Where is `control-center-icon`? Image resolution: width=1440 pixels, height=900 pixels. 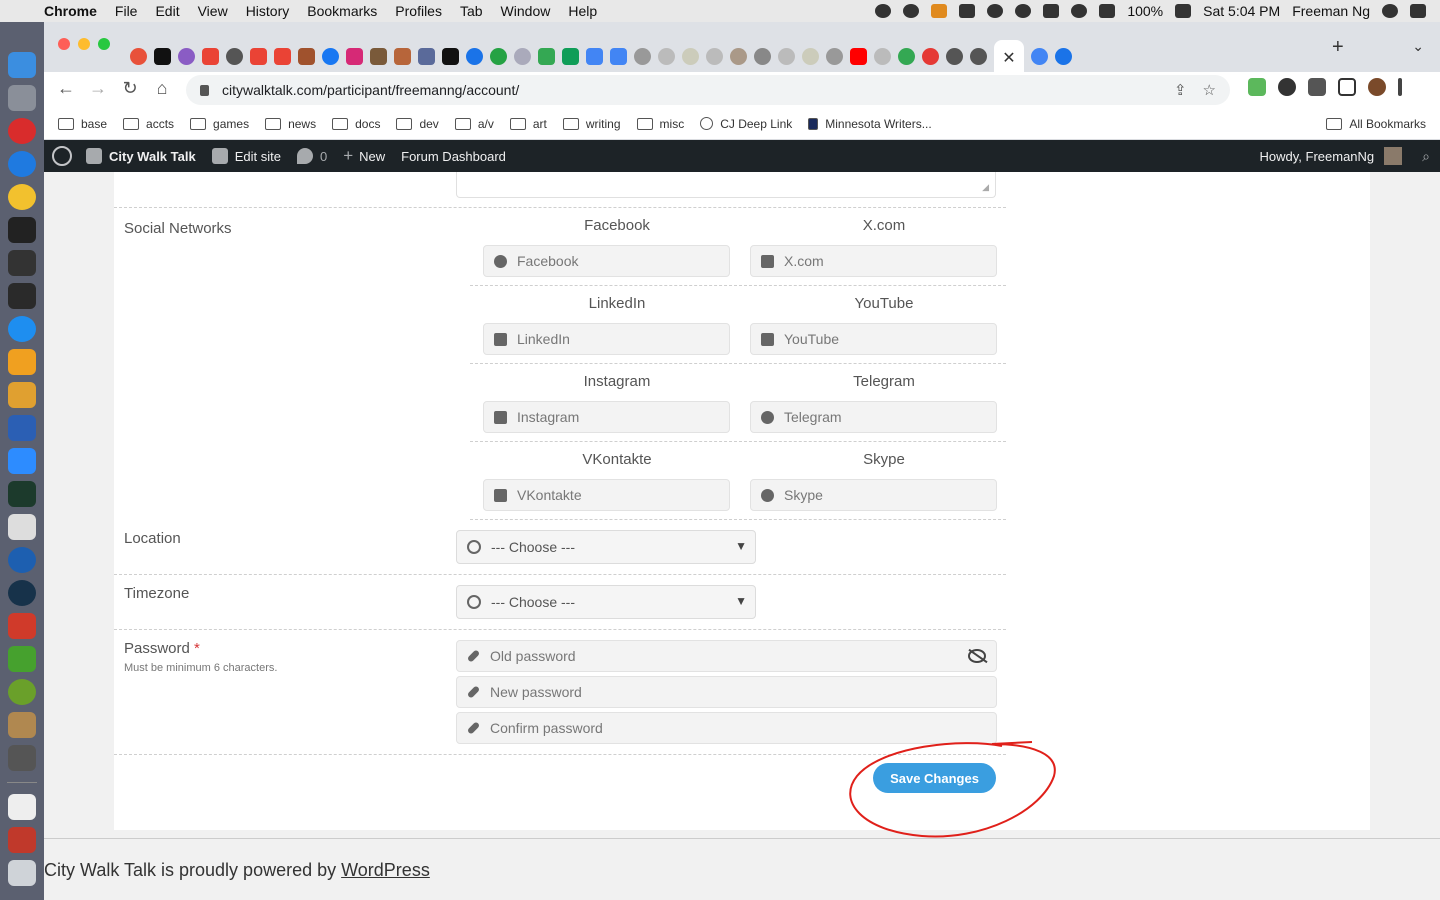
control-center-icon is located at coordinates (1418, 11).